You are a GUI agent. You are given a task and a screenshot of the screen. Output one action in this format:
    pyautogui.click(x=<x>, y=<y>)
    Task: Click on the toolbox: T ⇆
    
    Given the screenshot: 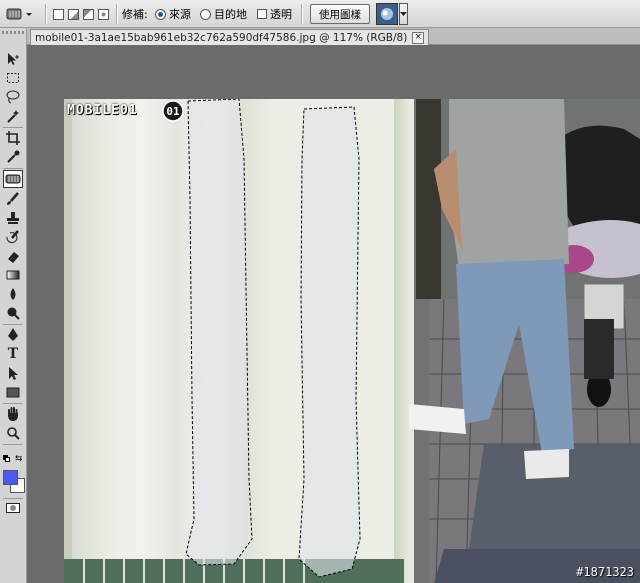 What is the action you would take?
    pyautogui.click(x=13, y=305)
    